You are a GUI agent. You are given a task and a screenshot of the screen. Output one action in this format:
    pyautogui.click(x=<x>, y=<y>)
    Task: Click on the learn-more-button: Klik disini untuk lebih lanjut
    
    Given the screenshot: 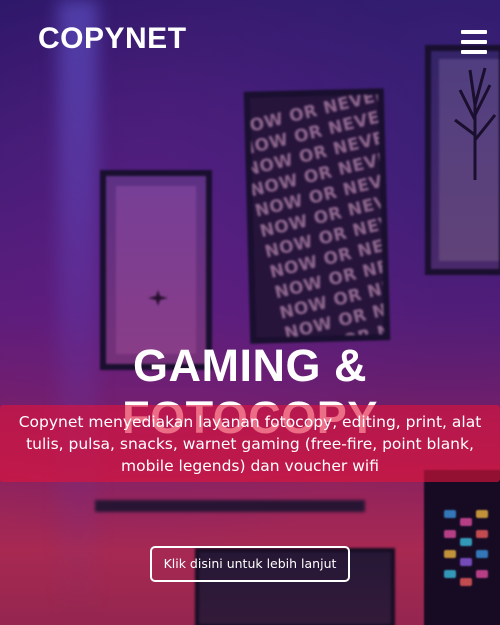 What is the action you would take?
    pyautogui.click(x=250, y=564)
    